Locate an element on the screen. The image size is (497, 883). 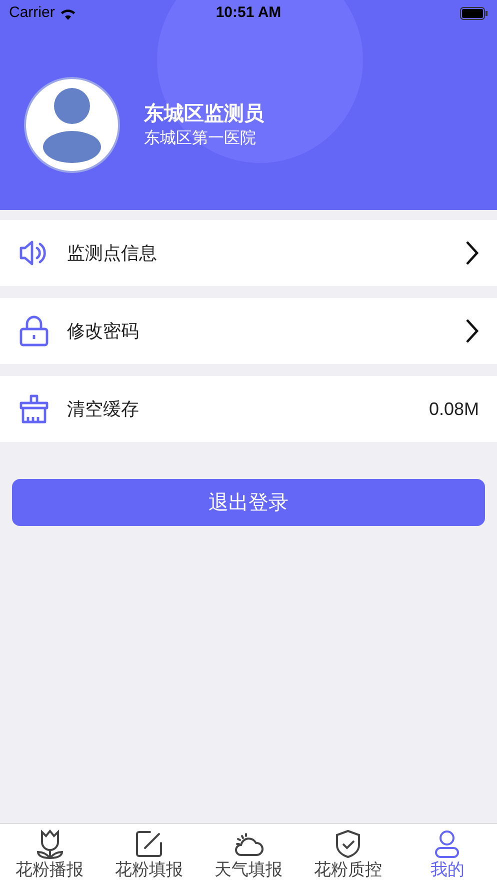
tab: 花粉质控 is located at coordinates (348, 853).